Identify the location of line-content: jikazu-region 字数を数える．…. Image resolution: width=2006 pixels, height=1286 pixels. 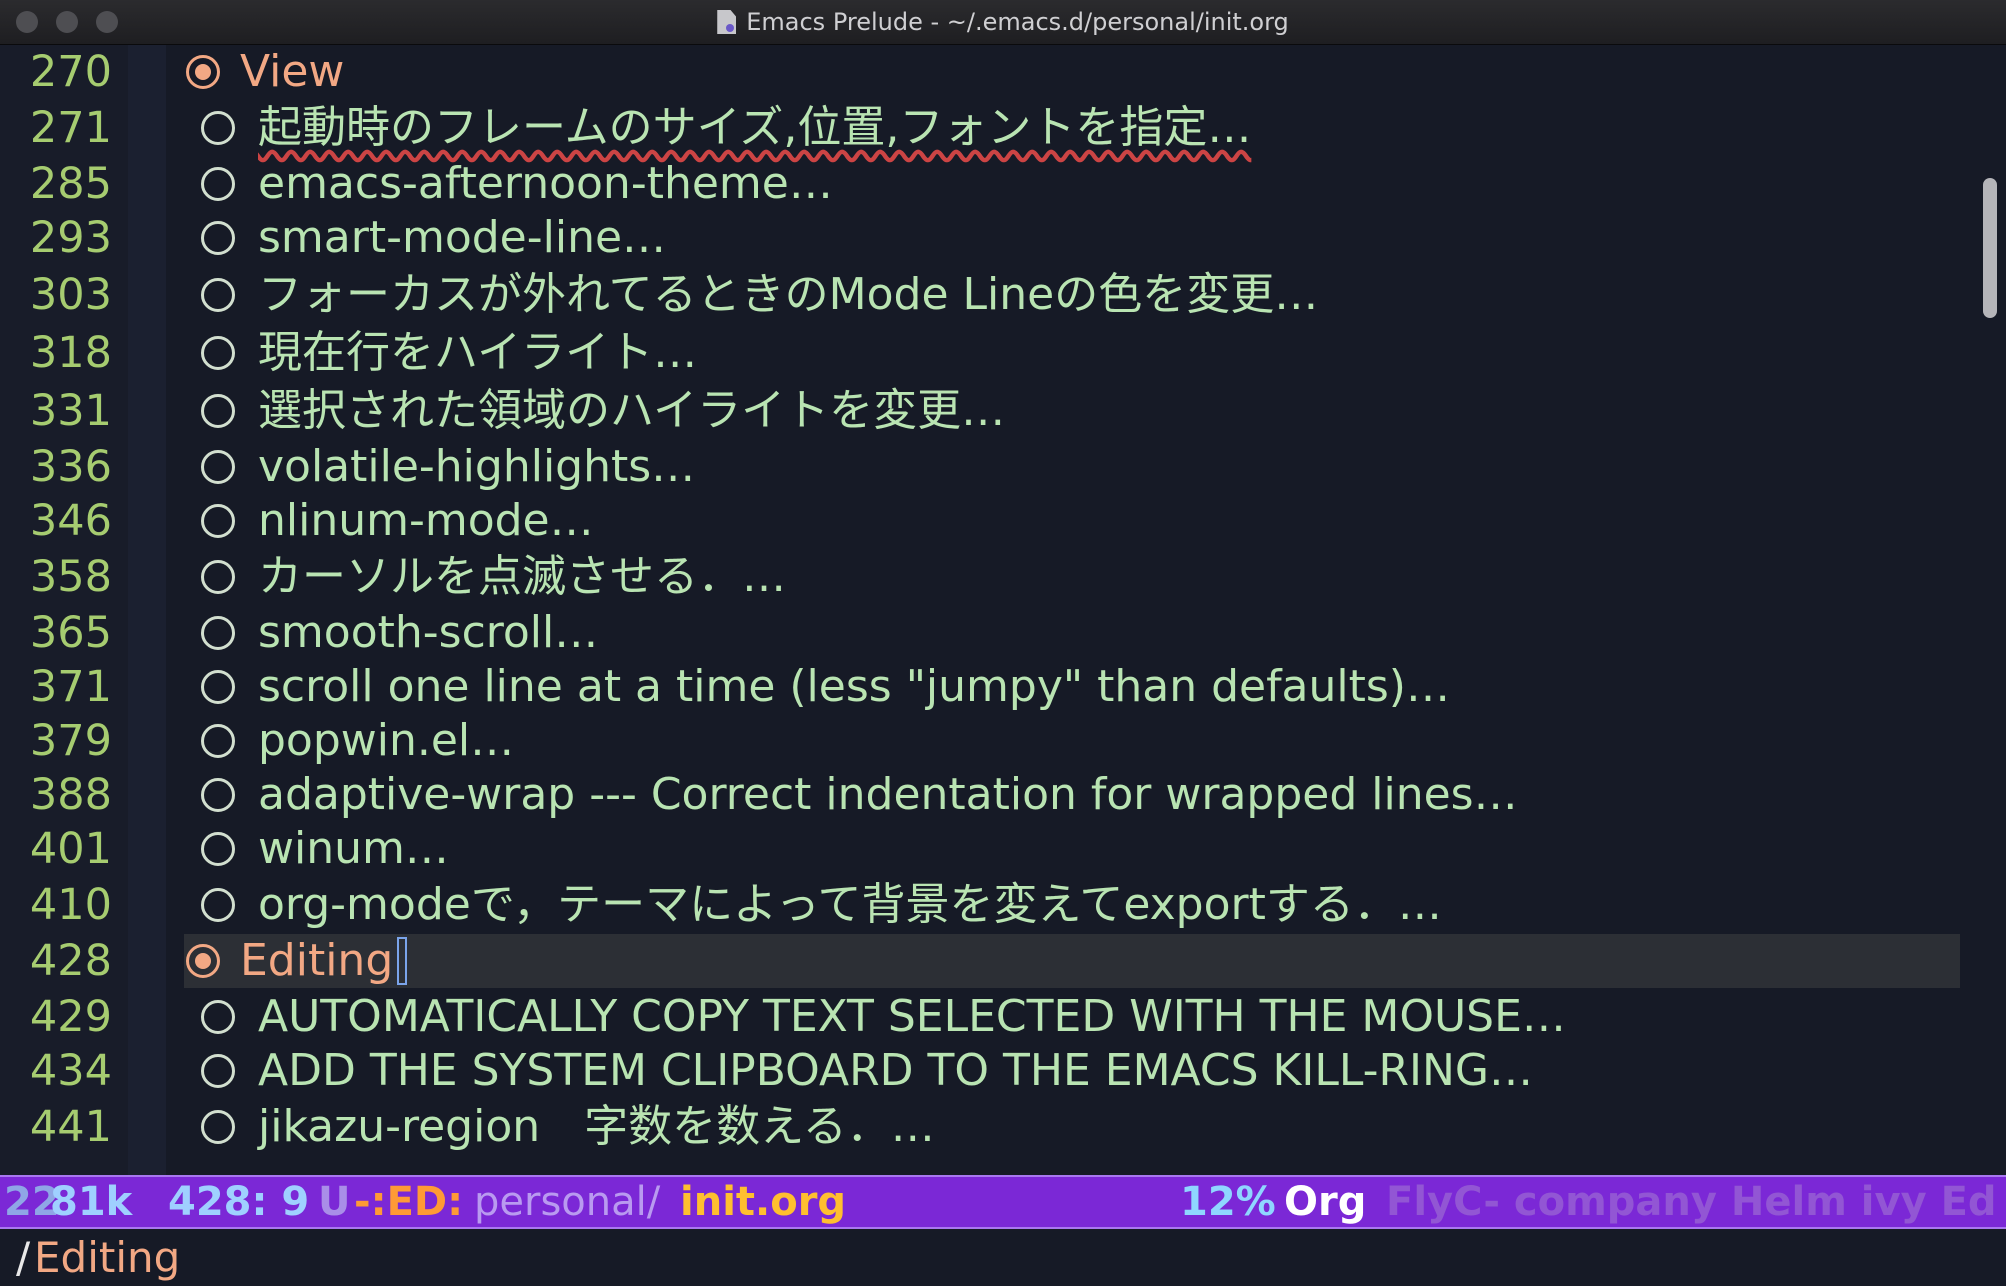
(1072, 1127).